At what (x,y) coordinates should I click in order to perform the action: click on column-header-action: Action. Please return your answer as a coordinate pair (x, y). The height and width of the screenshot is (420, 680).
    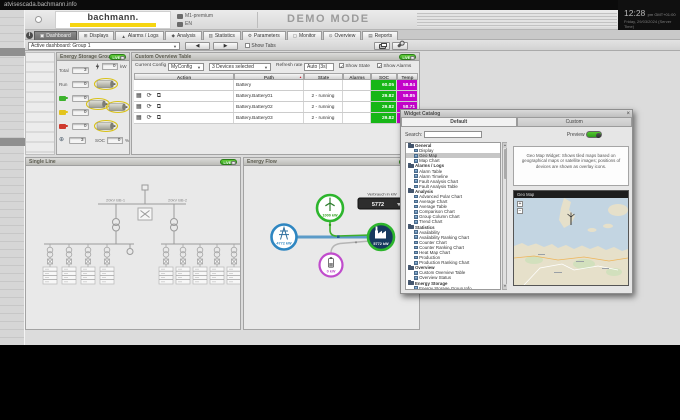
    Looking at the image, I should click on (184, 76).